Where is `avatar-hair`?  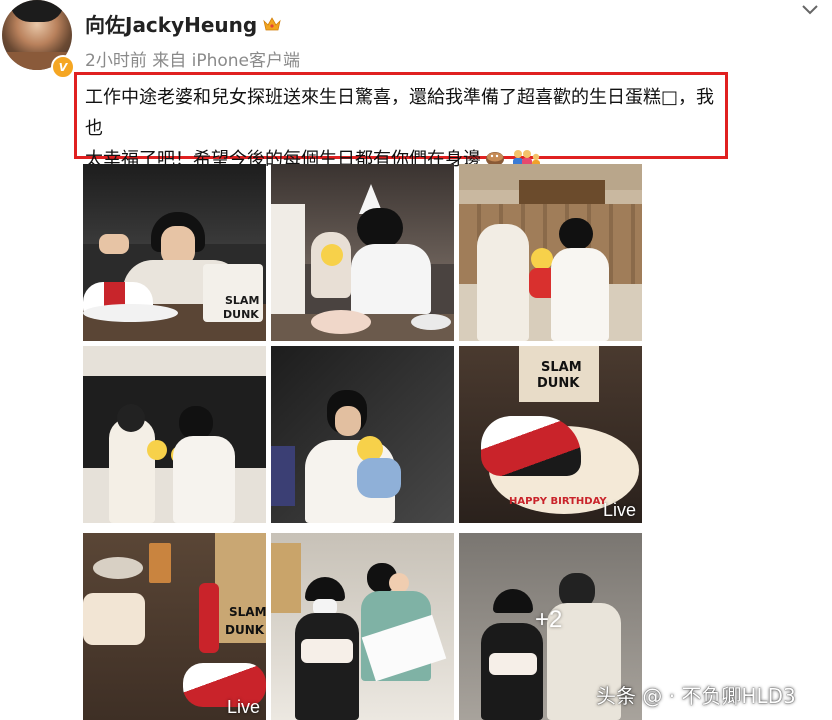 avatar-hair is located at coordinates (37, 11).